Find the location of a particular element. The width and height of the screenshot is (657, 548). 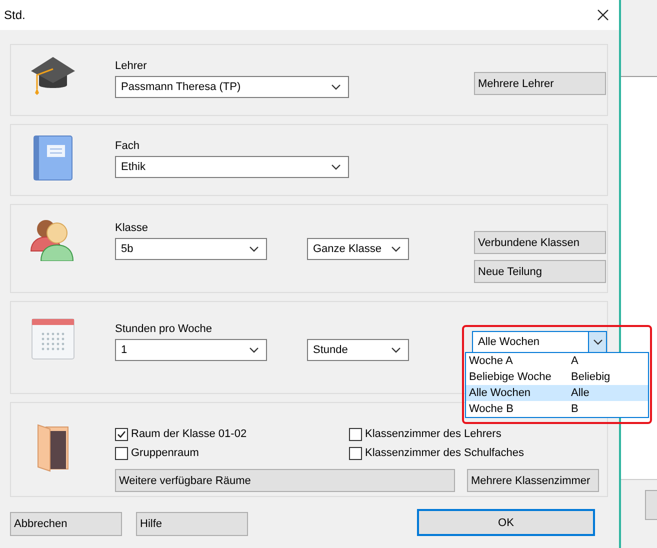

checkmark-icon is located at coordinates (121, 434).